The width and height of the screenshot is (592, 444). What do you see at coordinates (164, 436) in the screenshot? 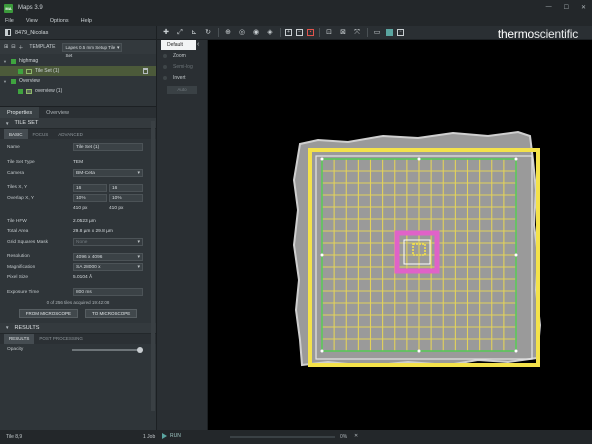
I see `play-icon` at bounding box center [164, 436].